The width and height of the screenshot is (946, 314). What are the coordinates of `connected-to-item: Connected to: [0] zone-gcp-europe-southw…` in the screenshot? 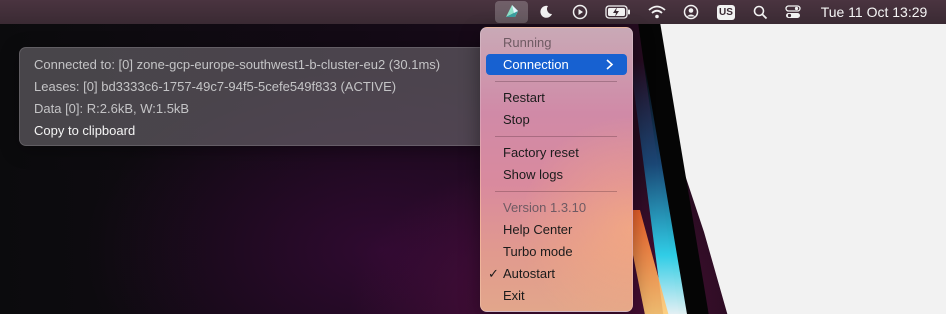 It's located at (237, 64).